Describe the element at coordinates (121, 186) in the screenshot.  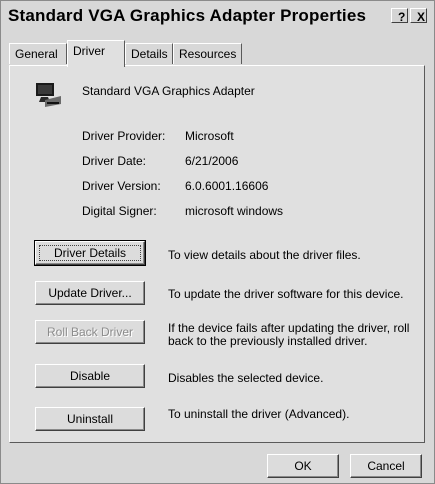
I see `driver-version-label: Driver Version:` at that location.